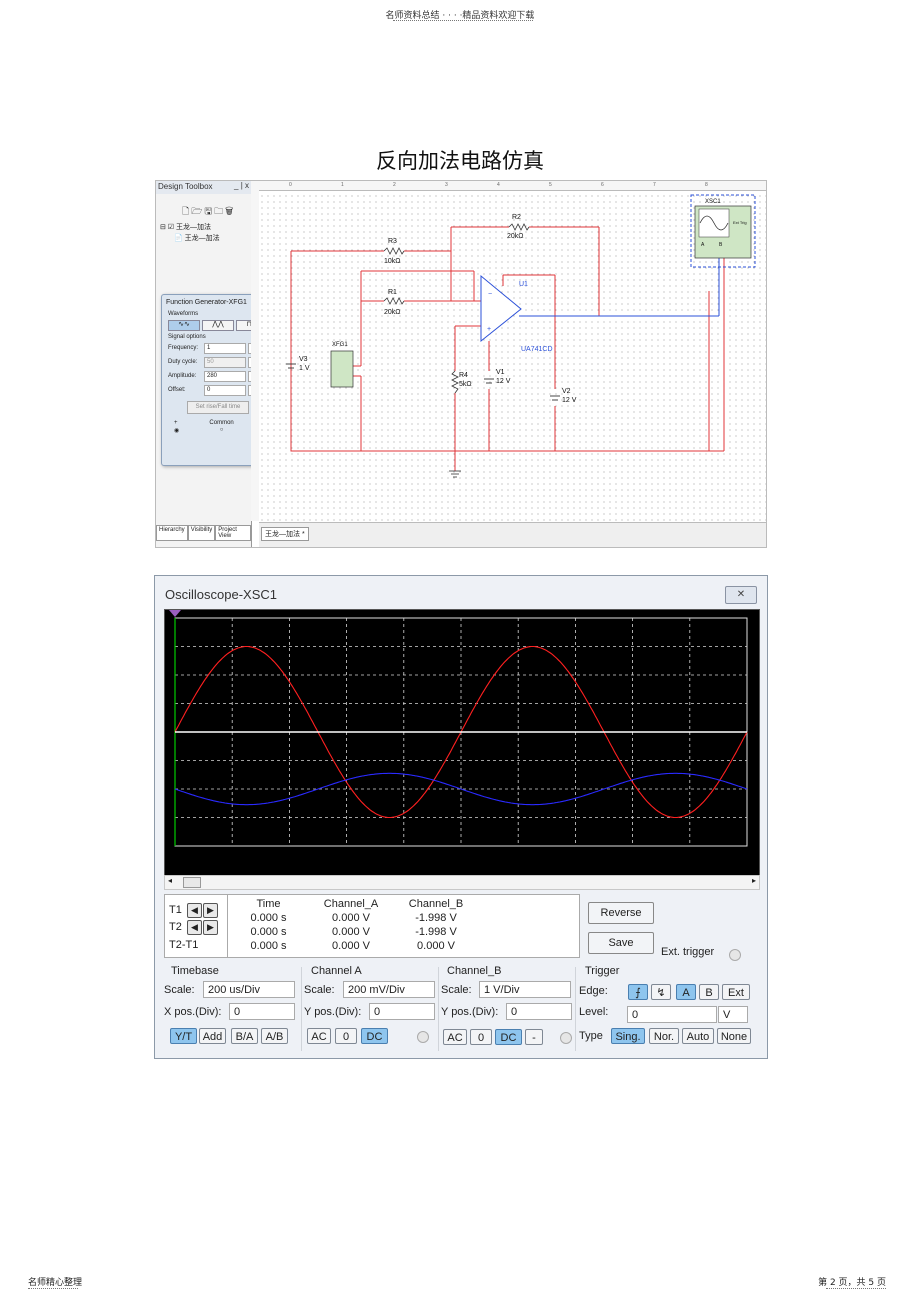 Image resolution: width=920 pixels, height=1303 pixels. Describe the element at coordinates (523, 284) in the screenshot. I see `u1-label: U1` at that location.